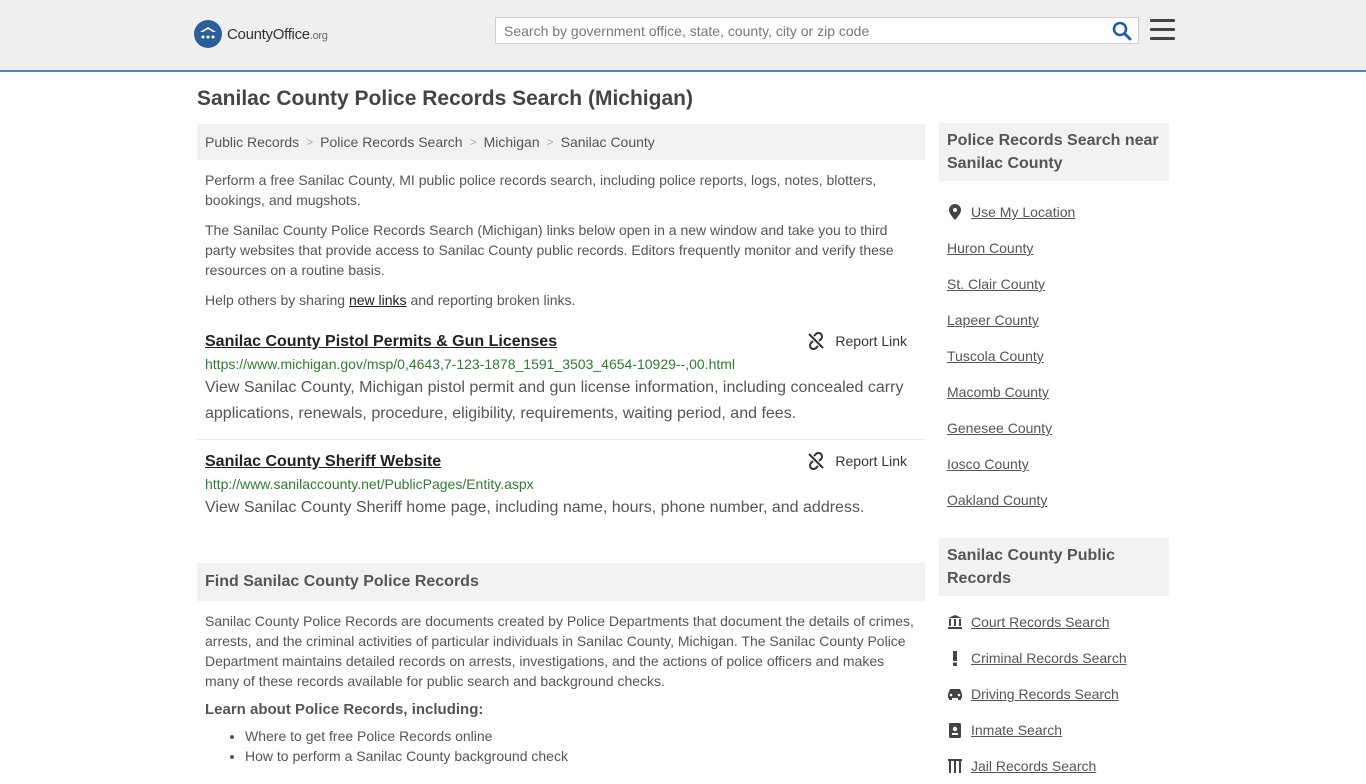  What do you see at coordinates (1033, 766) in the screenshot?
I see `jail-records-link: Jail Records Search` at bounding box center [1033, 766].